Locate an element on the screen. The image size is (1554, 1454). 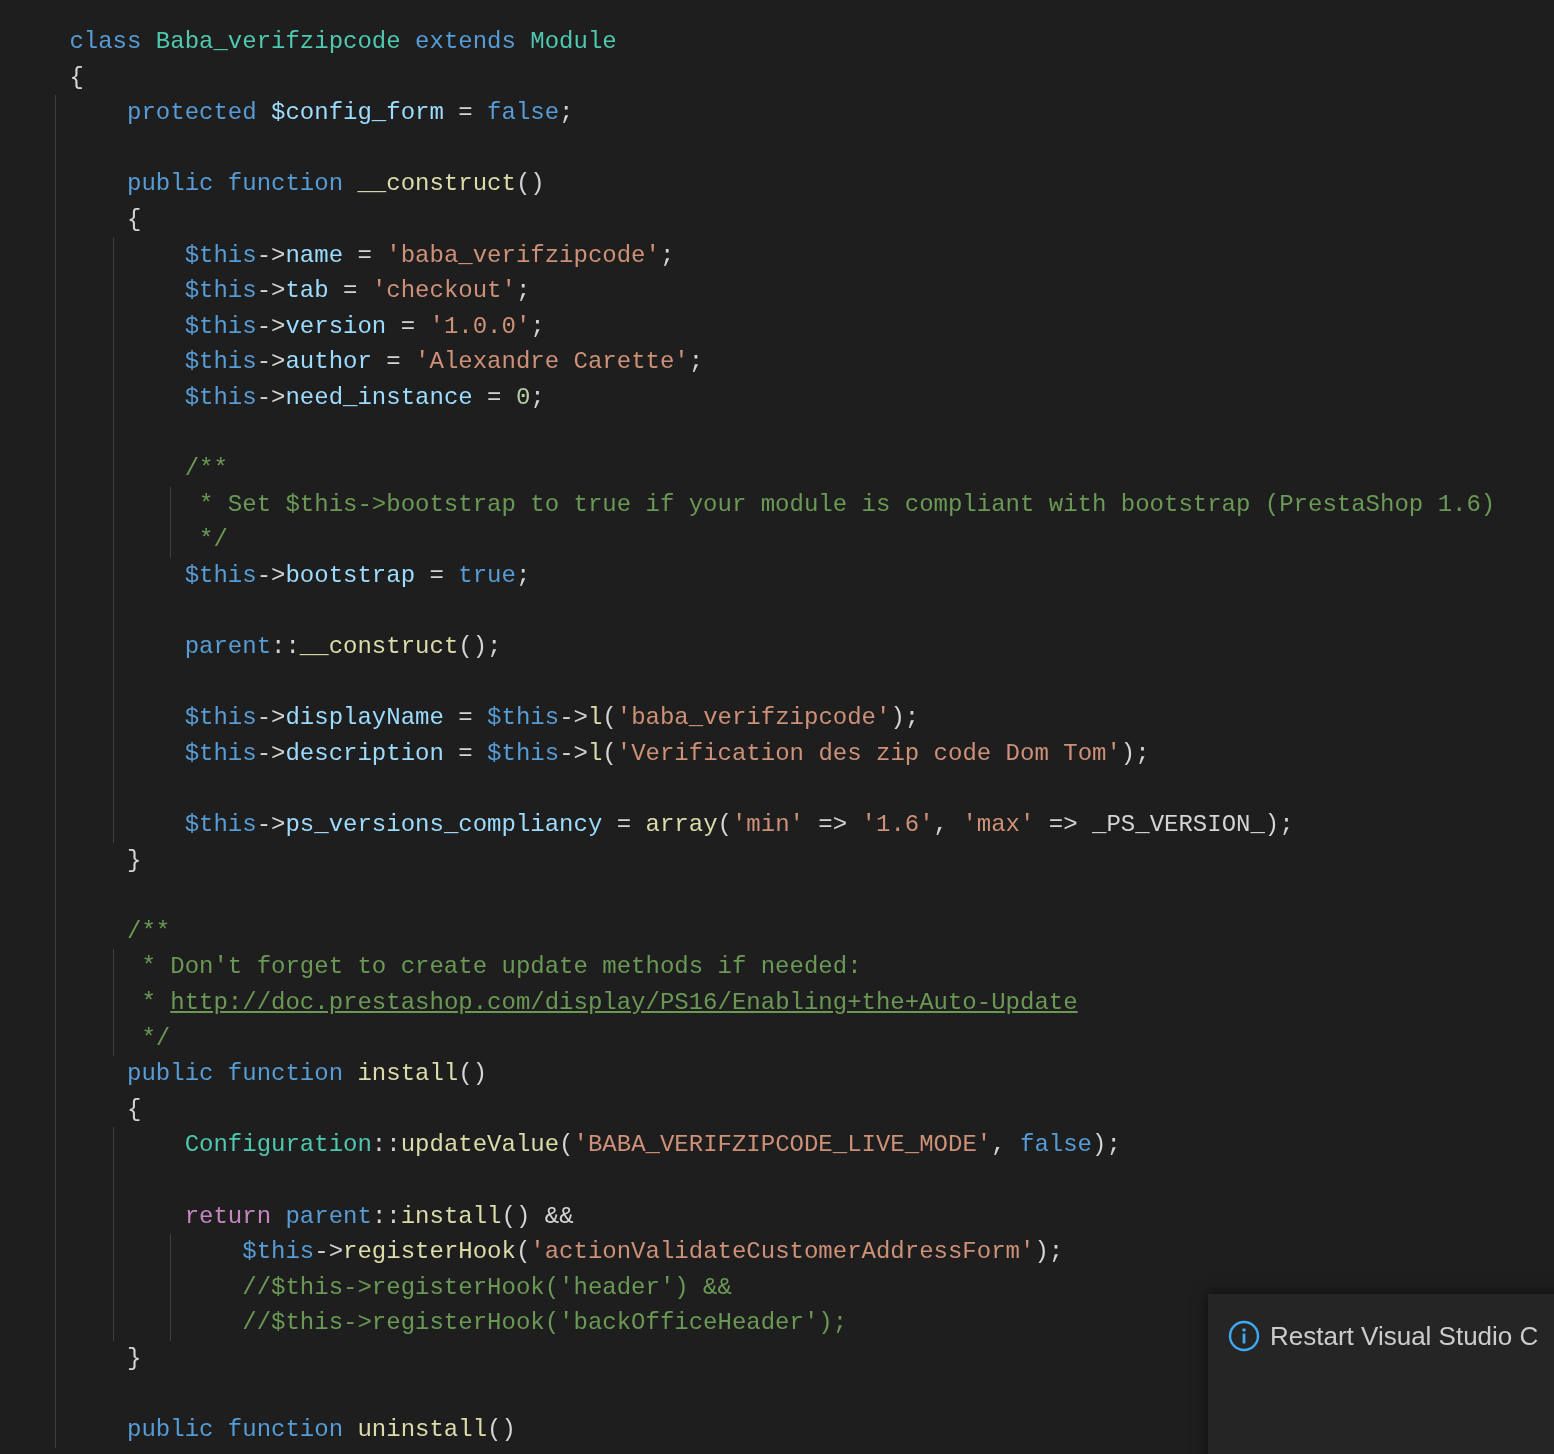
code-line: return parent::install() && is located at coordinates (378, 1216).